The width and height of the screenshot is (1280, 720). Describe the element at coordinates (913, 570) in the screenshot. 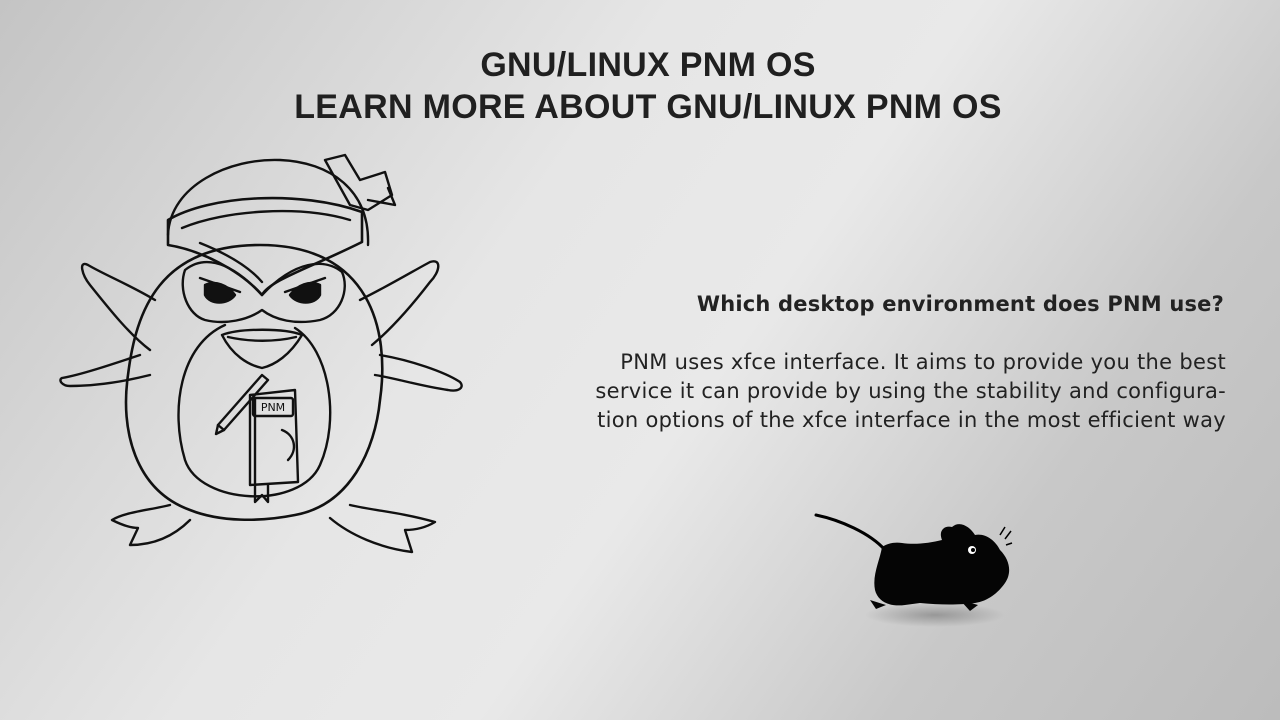

I see `xfce-mouse-icon` at that location.